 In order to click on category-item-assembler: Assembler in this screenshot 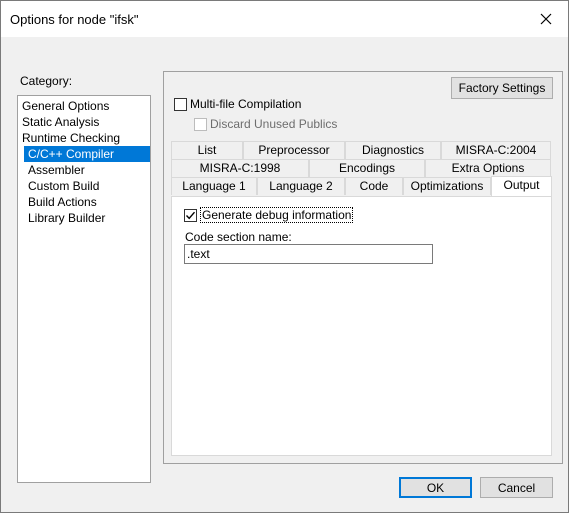, I will do `click(56, 170)`.